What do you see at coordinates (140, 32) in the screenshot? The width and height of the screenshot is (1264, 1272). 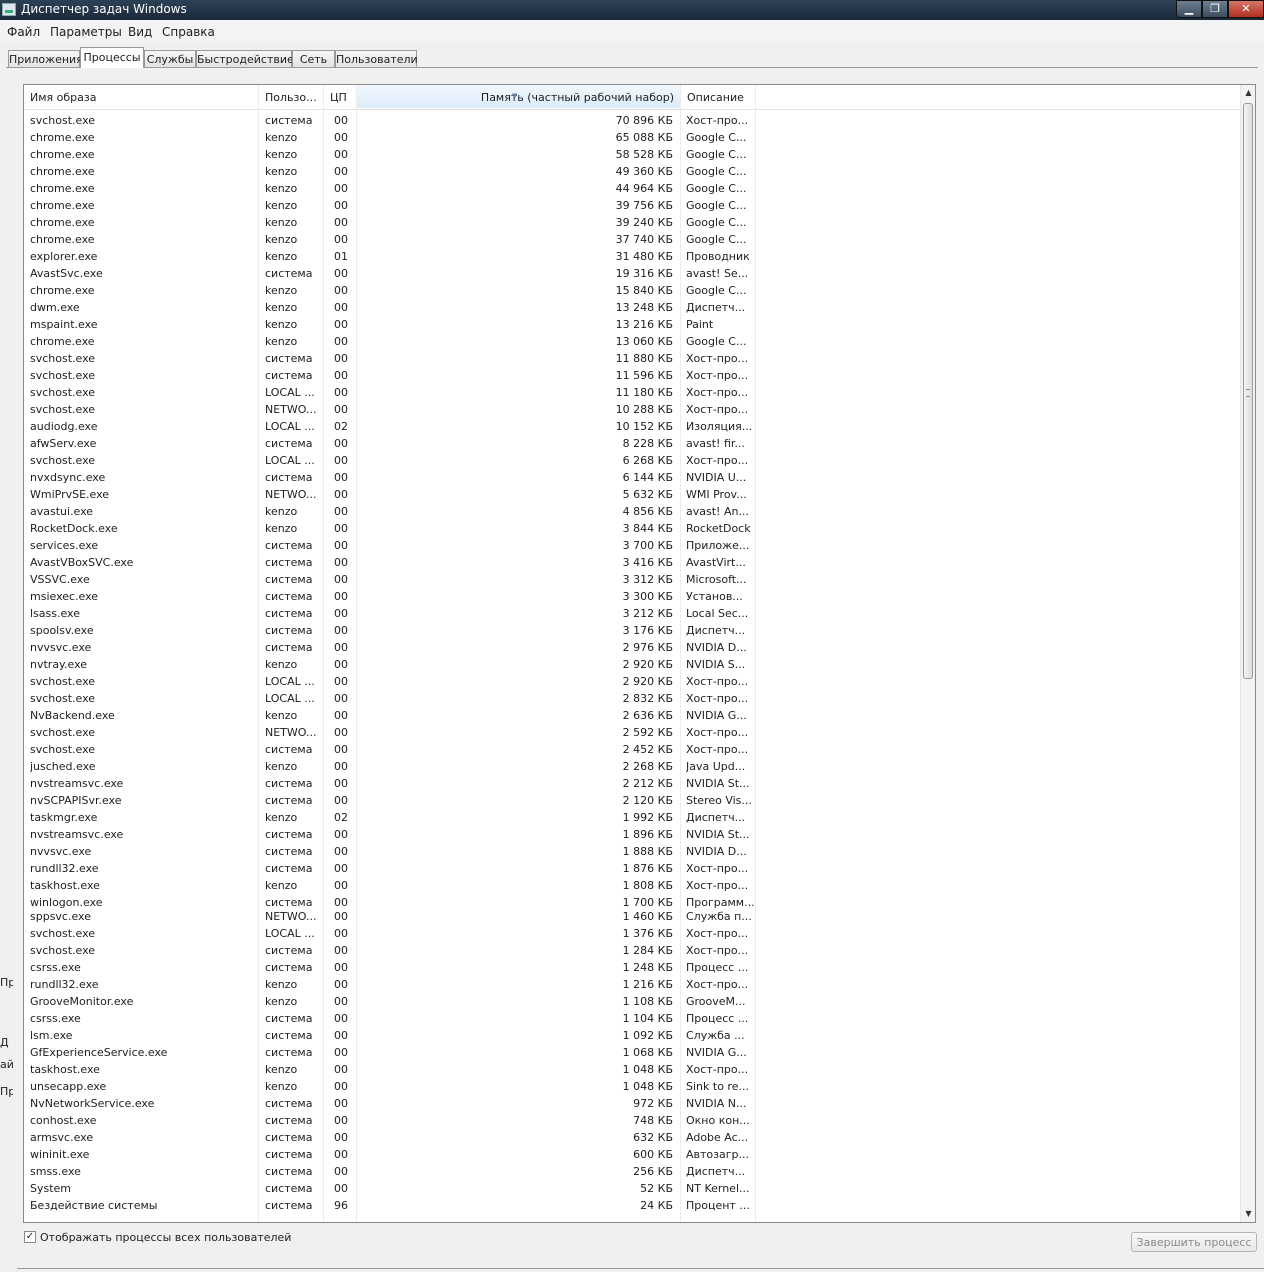 I see `menu-view: Вид` at bounding box center [140, 32].